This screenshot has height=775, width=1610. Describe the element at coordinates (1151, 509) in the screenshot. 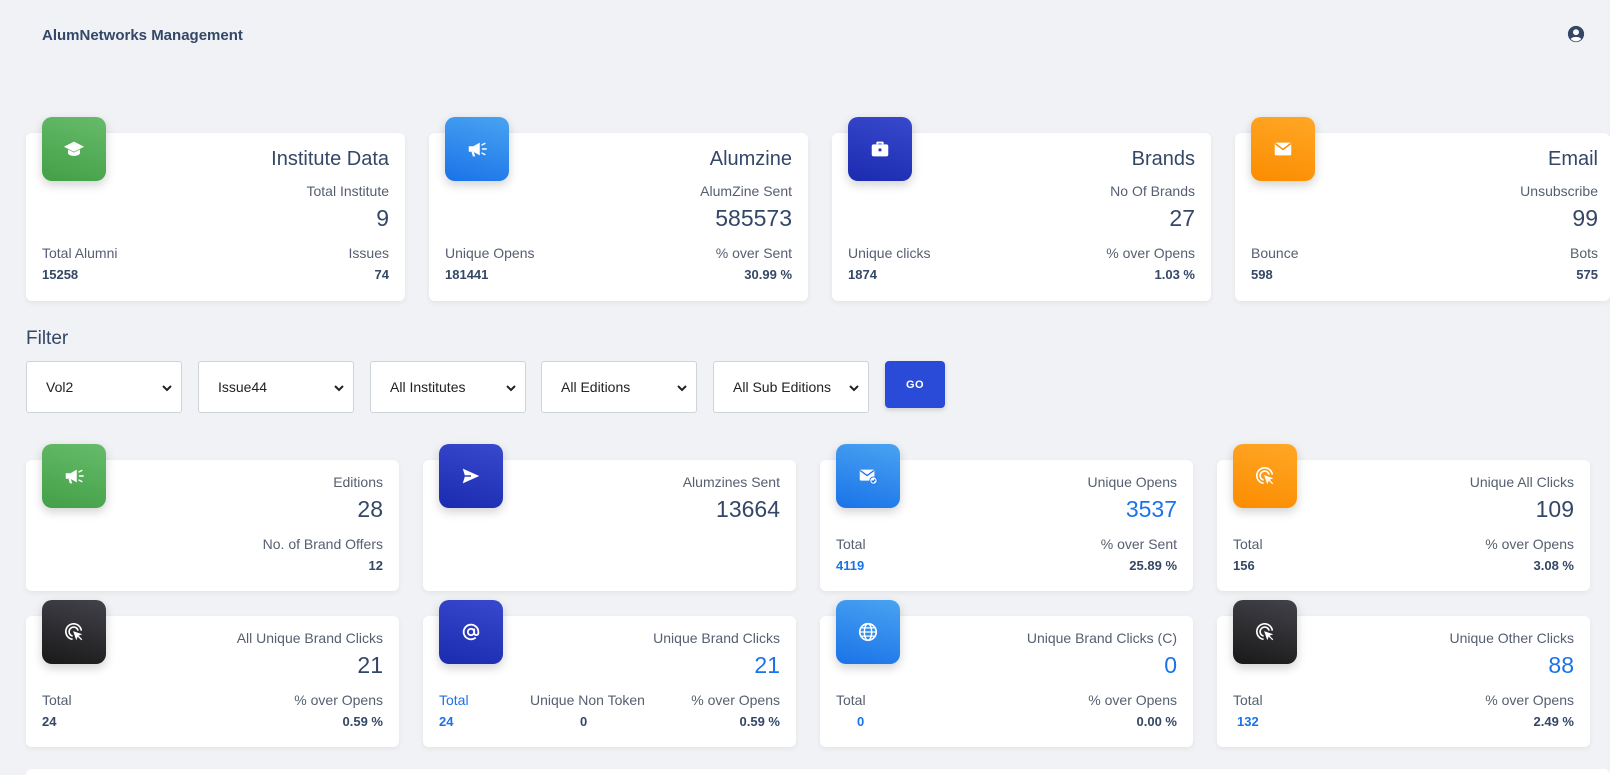

I see `card-main-value: 3537` at that location.